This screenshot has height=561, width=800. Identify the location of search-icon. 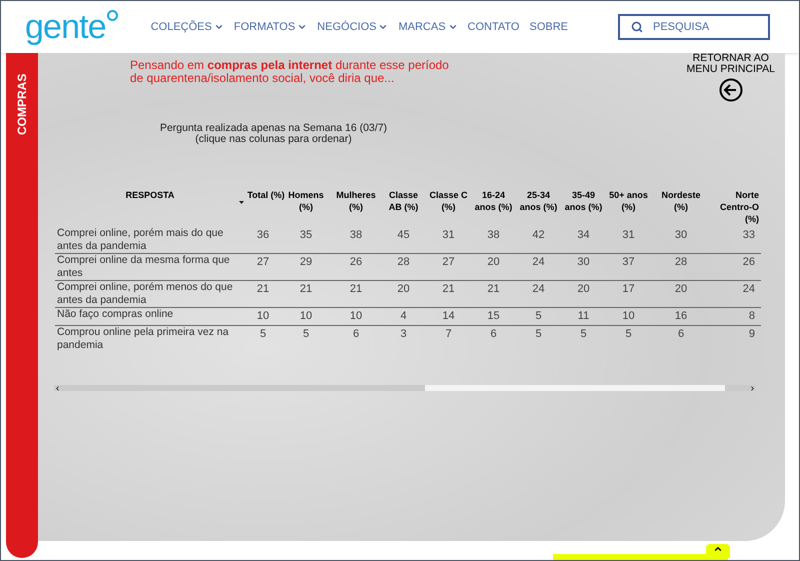
(637, 27).